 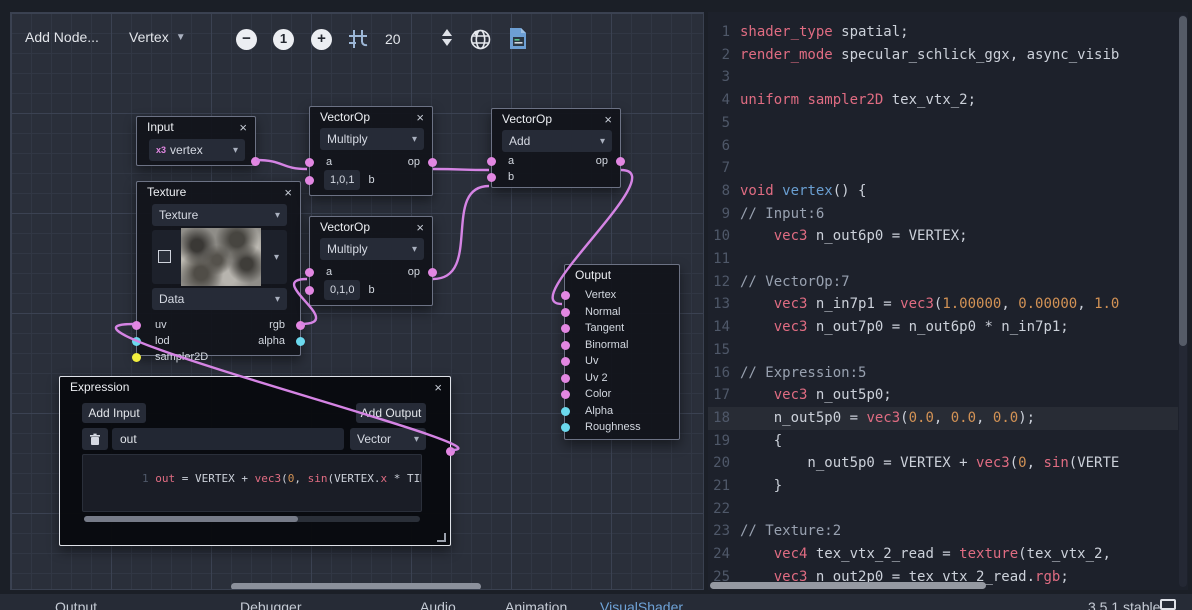 I want to click on port-vectorop1-op-out, so click(x=432, y=162).